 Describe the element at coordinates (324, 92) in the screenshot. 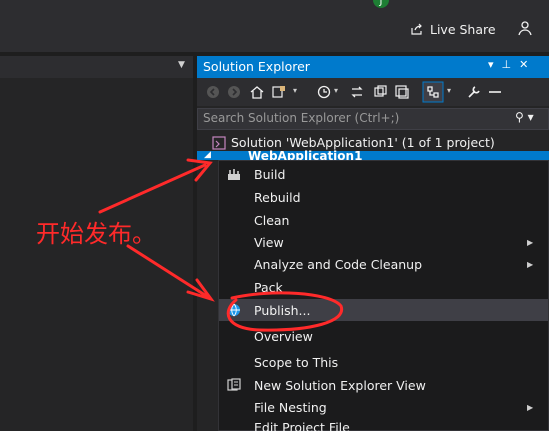

I see `pending-changes-filter-icon` at that location.